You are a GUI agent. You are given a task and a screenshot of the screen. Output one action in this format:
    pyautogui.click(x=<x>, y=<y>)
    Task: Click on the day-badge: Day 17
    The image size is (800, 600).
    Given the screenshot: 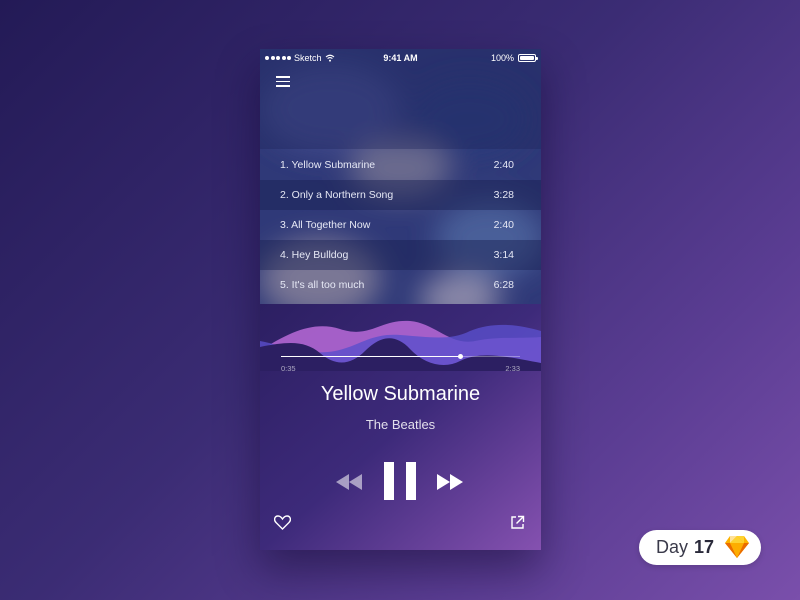 What is the action you would take?
    pyautogui.click(x=700, y=547)
    